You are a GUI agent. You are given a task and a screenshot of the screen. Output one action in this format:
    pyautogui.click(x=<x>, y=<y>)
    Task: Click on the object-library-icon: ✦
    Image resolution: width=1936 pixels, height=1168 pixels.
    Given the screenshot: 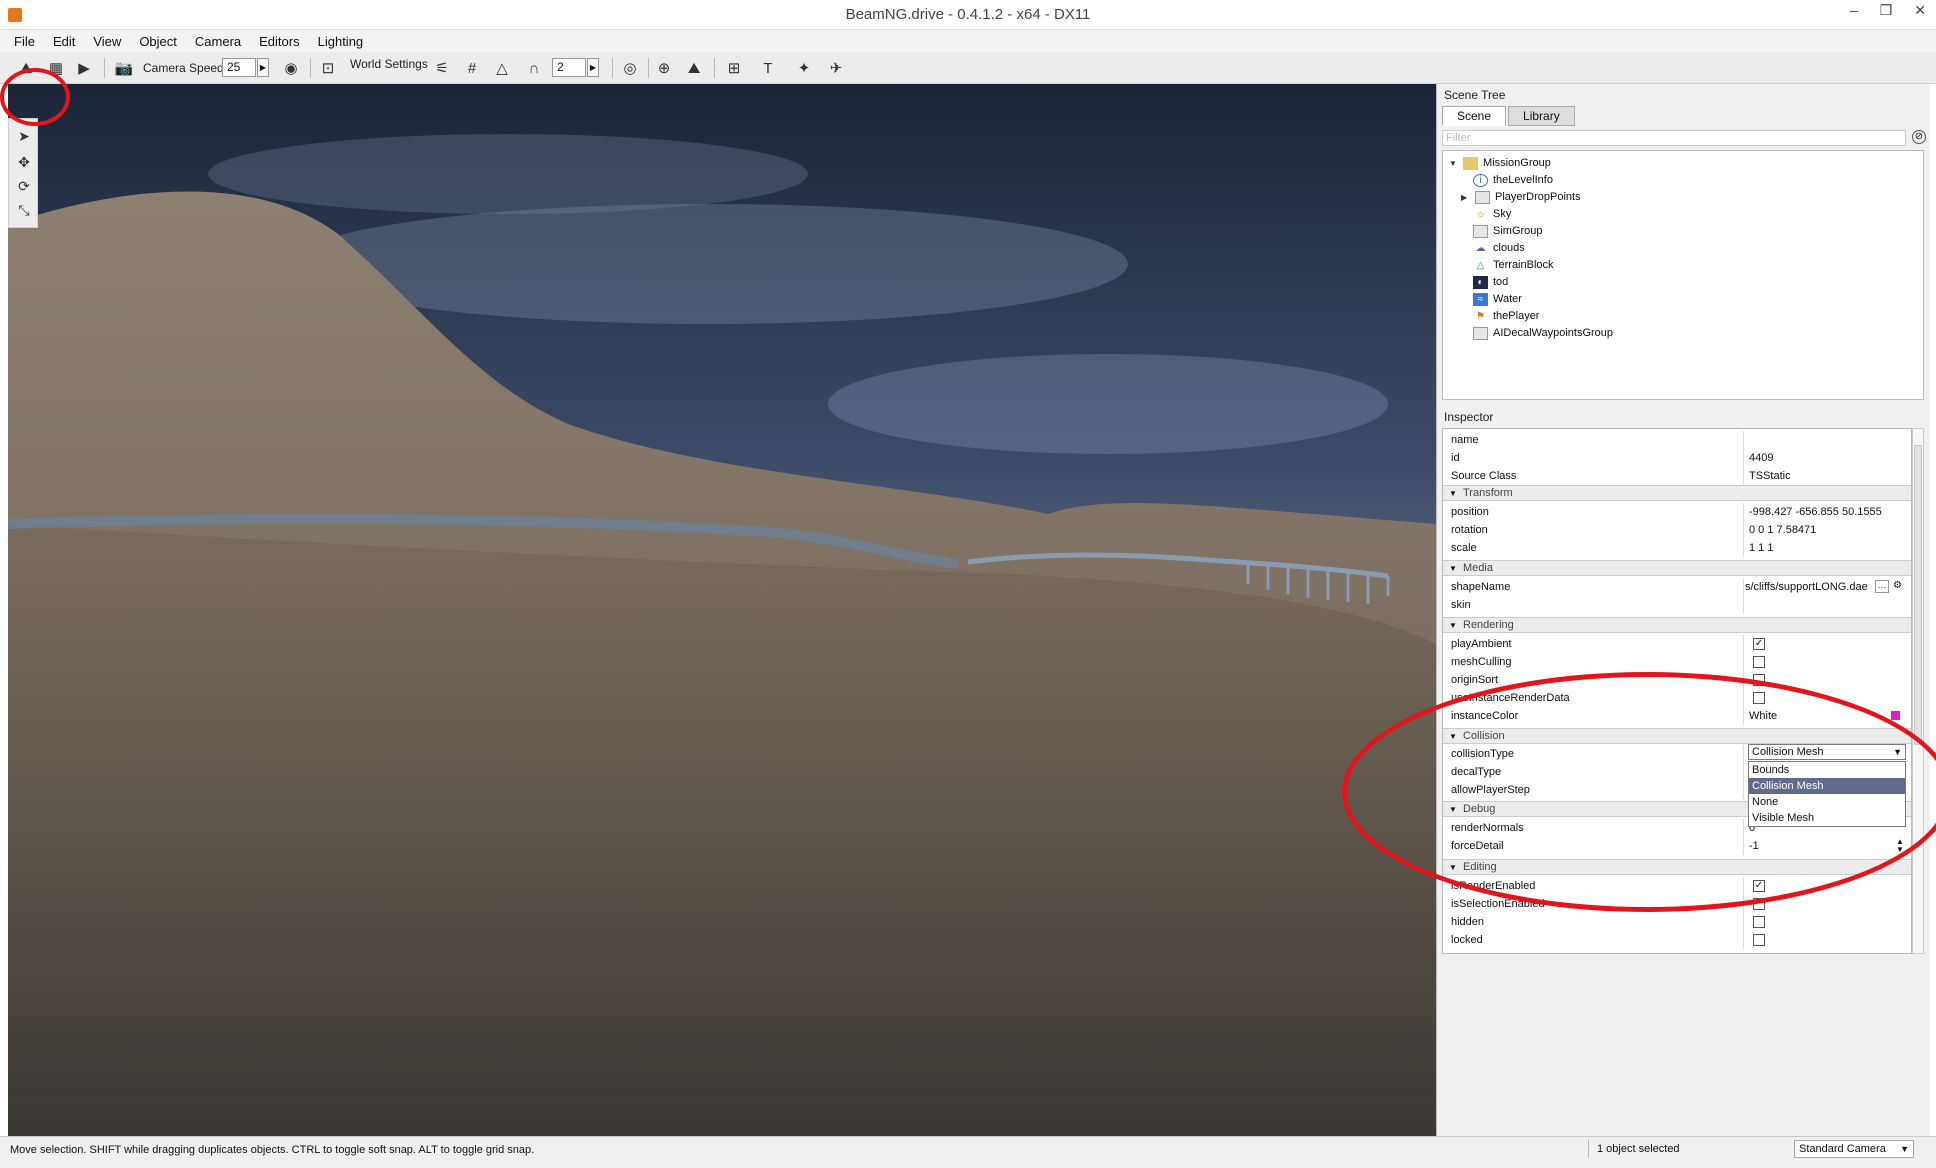 What is the action you would take?
    pyautogui.click(x=804, y=68)
    